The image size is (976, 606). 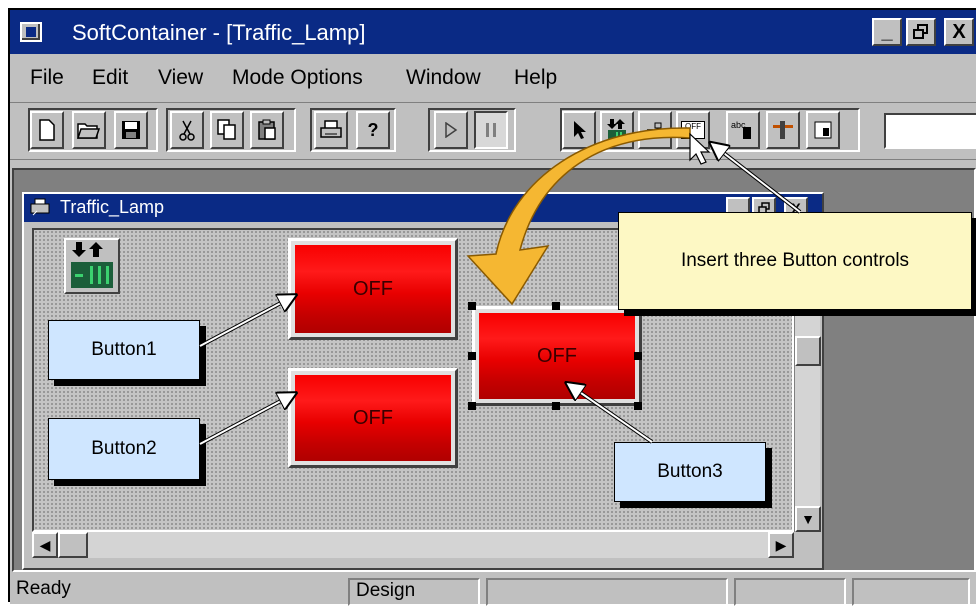 I want to click on open-button, so click(x=89, y=130).